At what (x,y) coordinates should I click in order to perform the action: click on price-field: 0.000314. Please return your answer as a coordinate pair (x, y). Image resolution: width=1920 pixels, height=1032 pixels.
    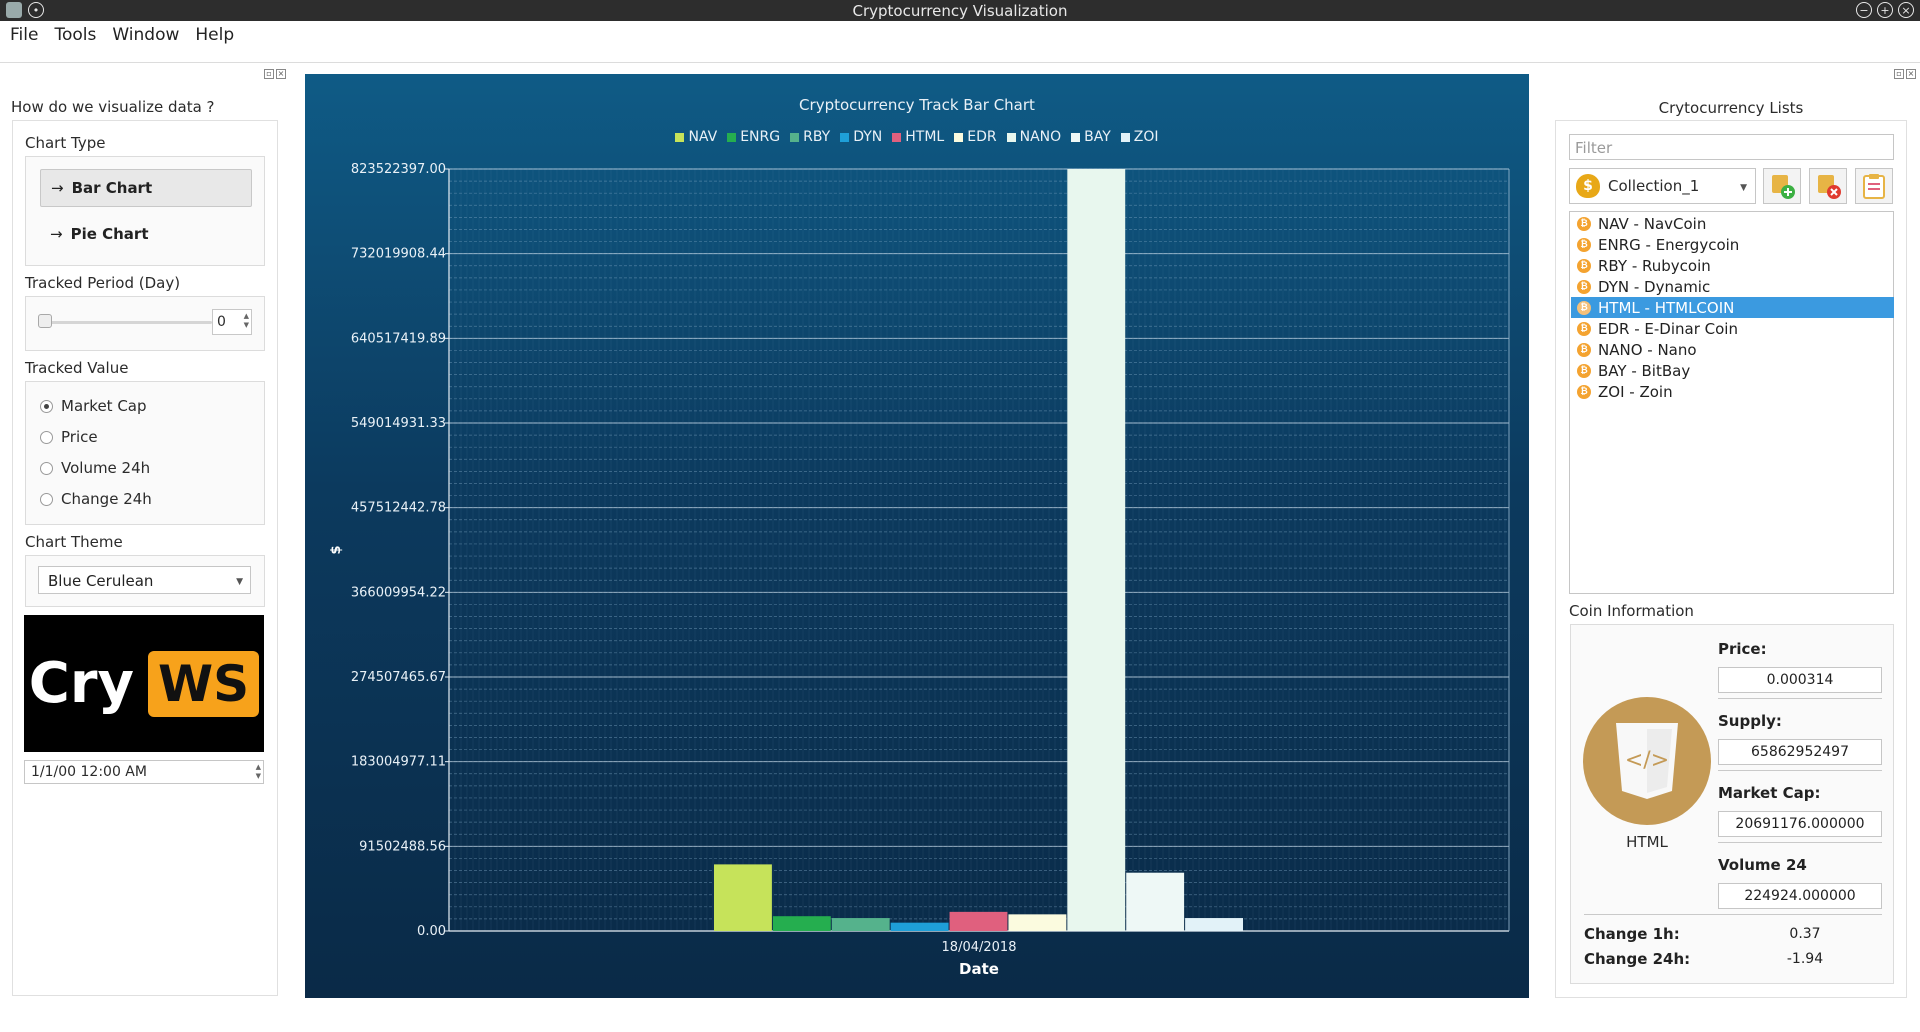
    Looking at the image, I should click on (1800, 680).